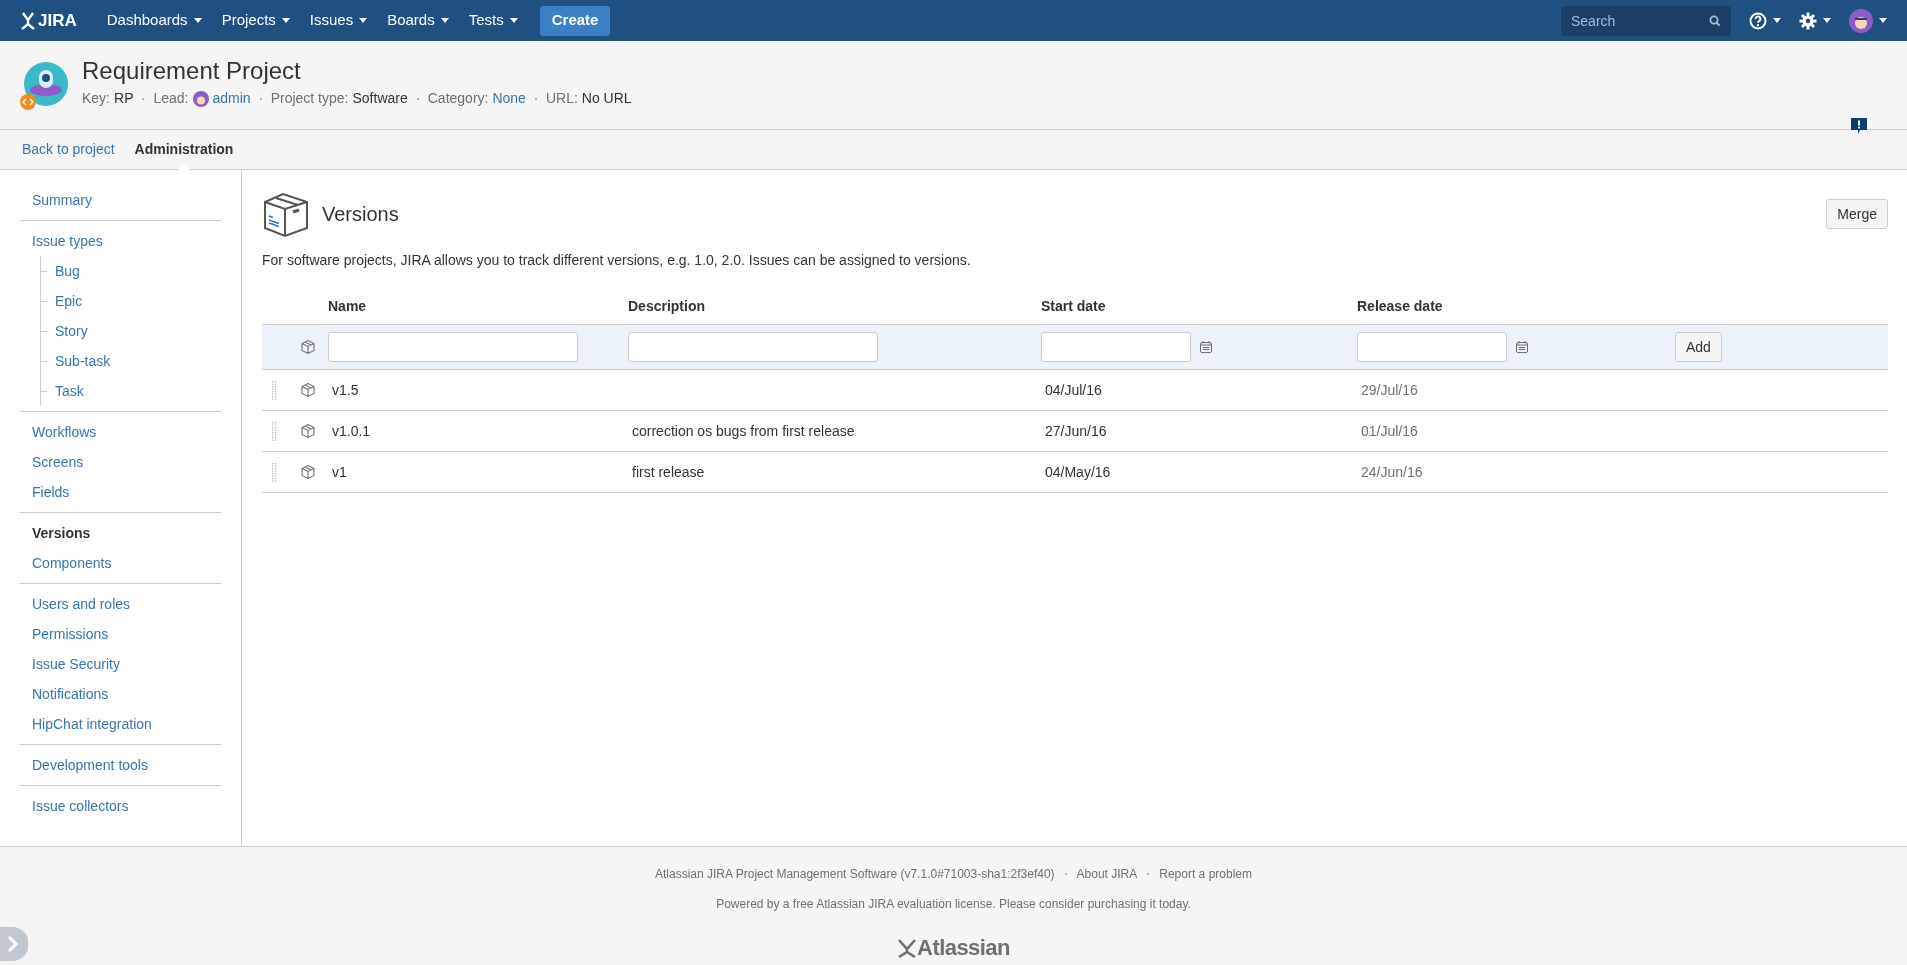  Describe the element at coordinates (120, 694) in the screenshot. I see `sidebar-item: Notifications` at that location.